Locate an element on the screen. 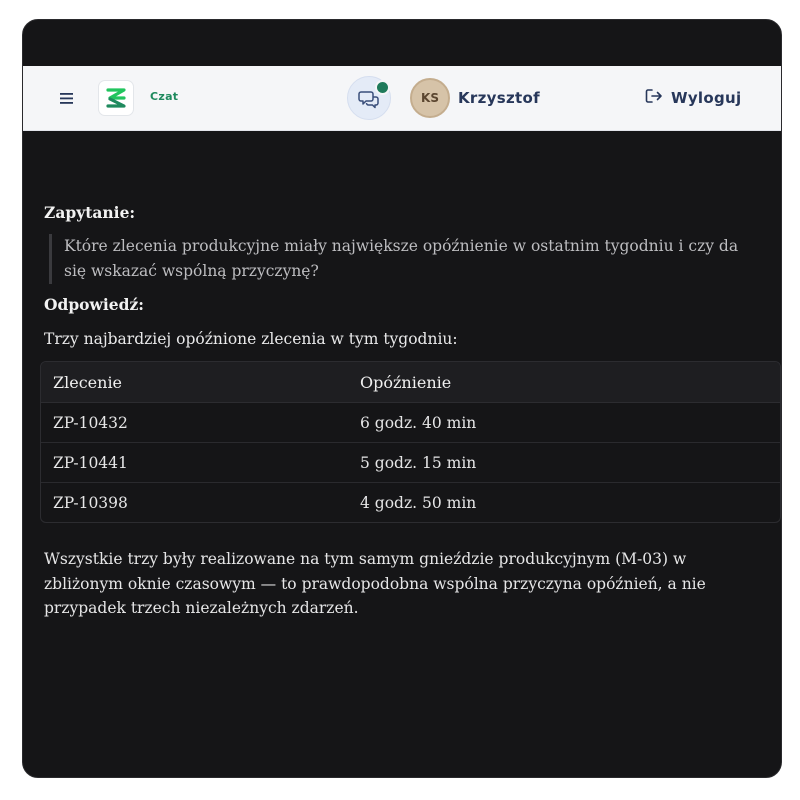 This screenshot has height=800, width=800. table-row: ZP-10432 6 godz. 40 min is located at coordinates (410, 422).